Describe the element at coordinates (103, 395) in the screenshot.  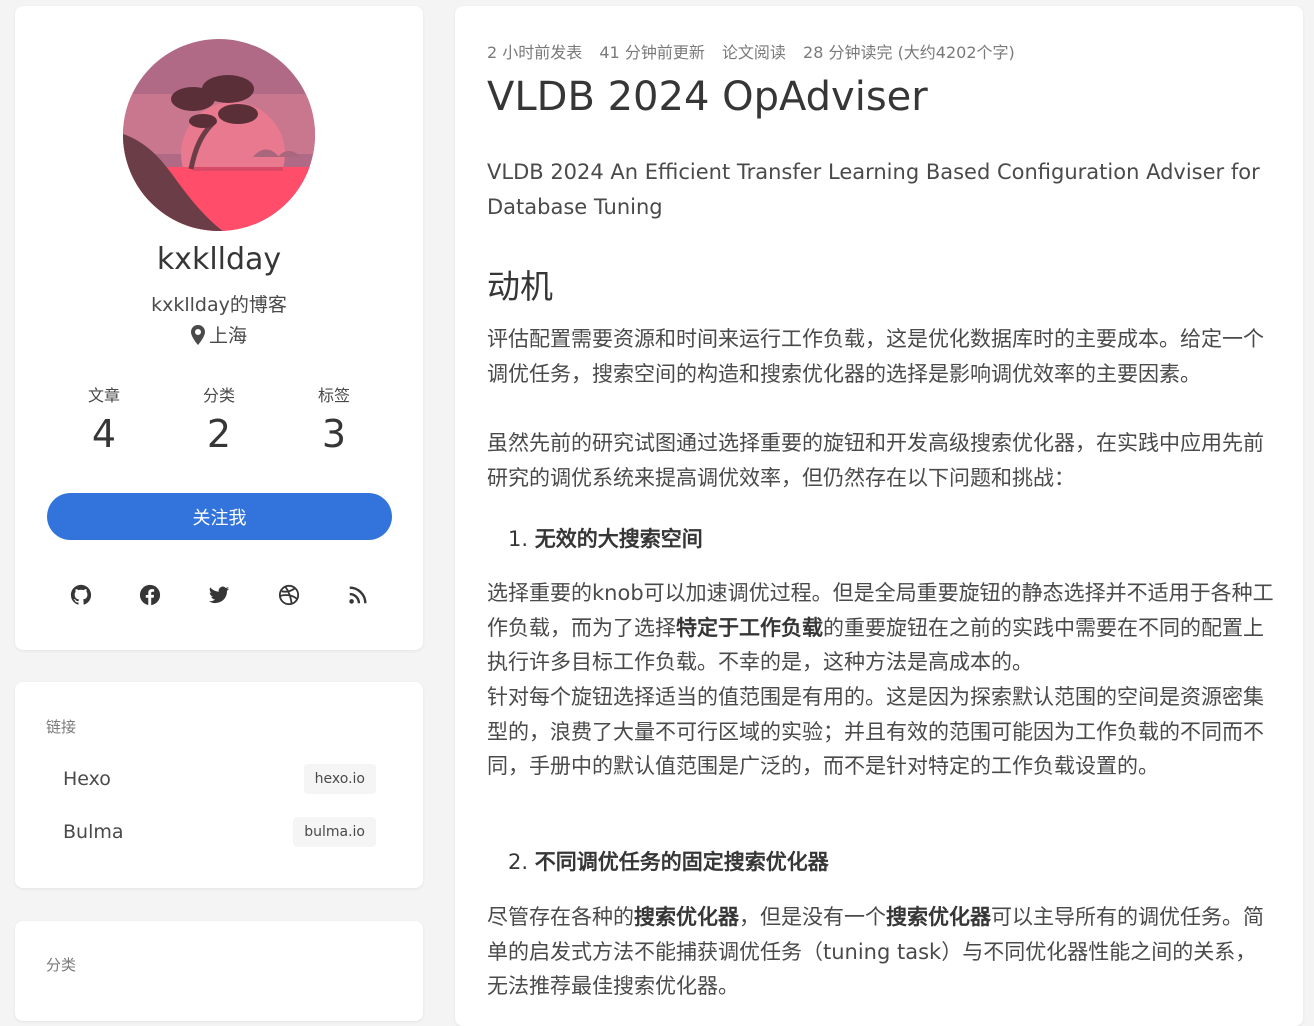
I see `stat-label: 文章` at that location.